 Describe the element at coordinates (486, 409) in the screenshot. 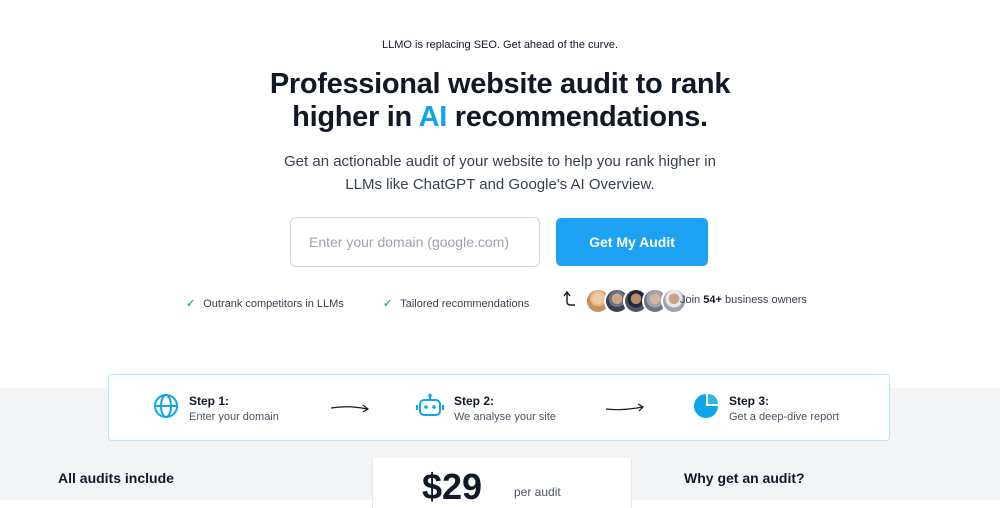

I see `step-2: Step 2: We analyse your site` at that location.